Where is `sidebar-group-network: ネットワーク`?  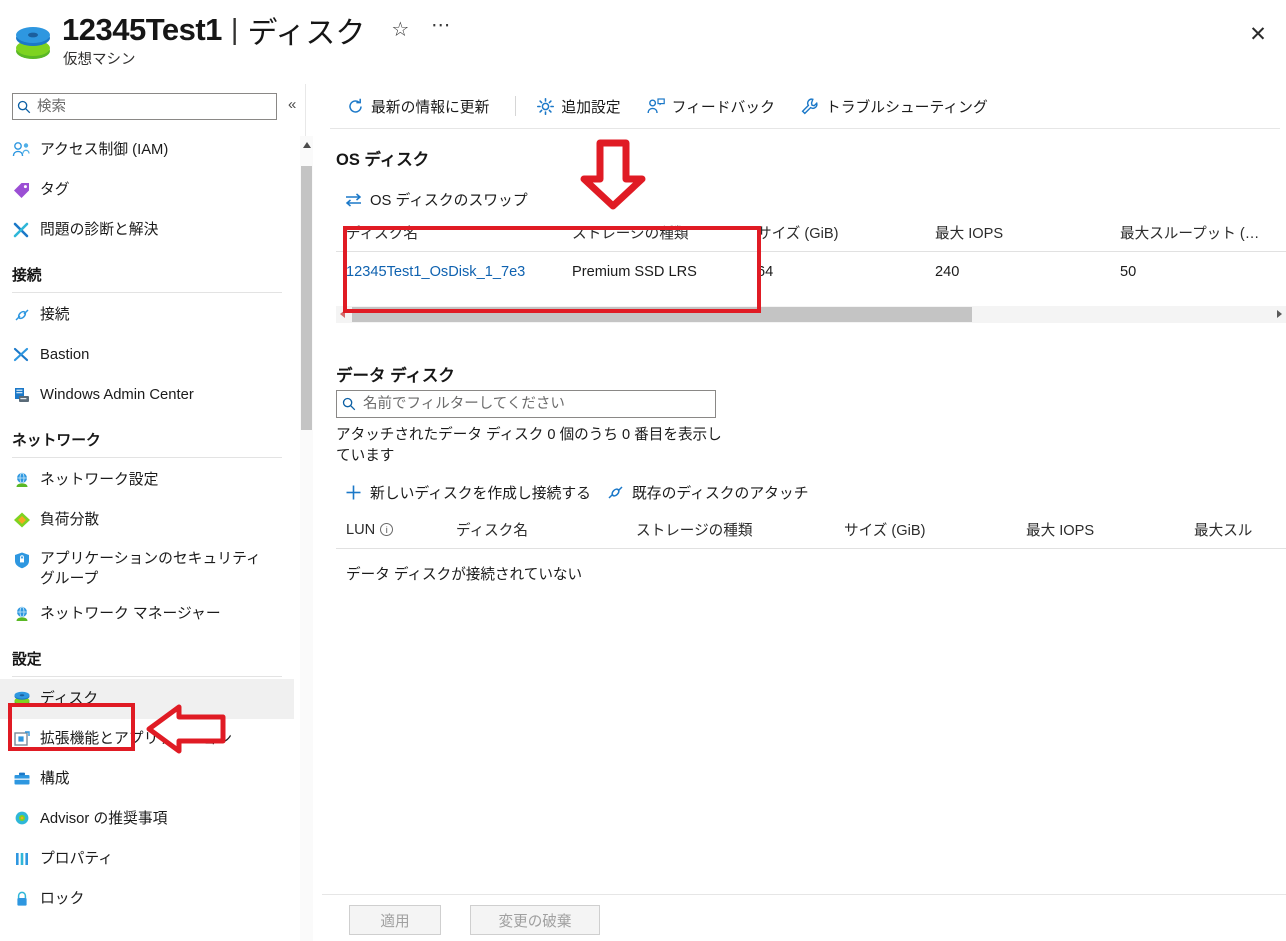
sidebar-group-network: ネットワーク is located at coordinates (56, 441).